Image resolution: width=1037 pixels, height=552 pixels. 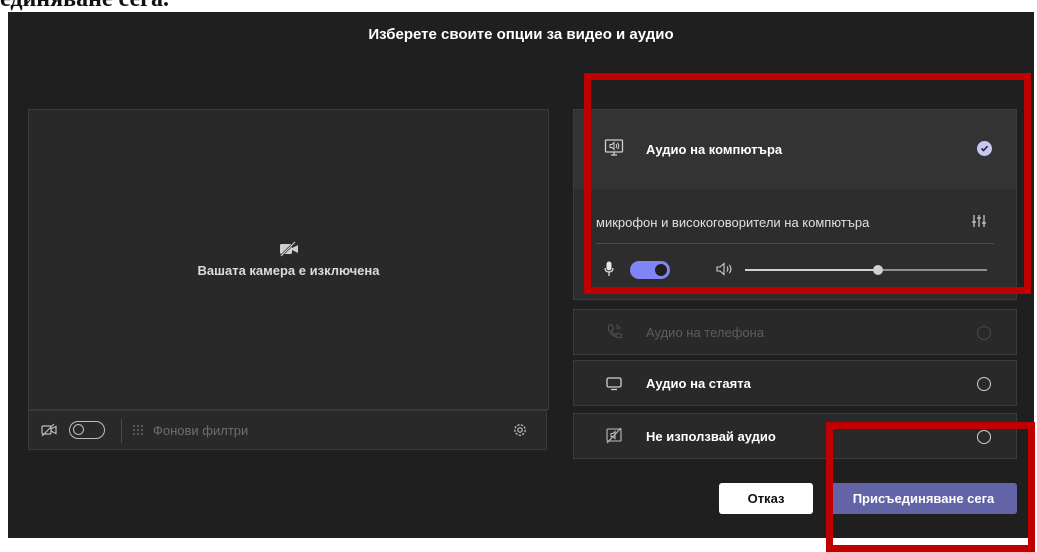 I want to click on camera-status-text: Вашата камера е изключена, so click(x=288, y=270).